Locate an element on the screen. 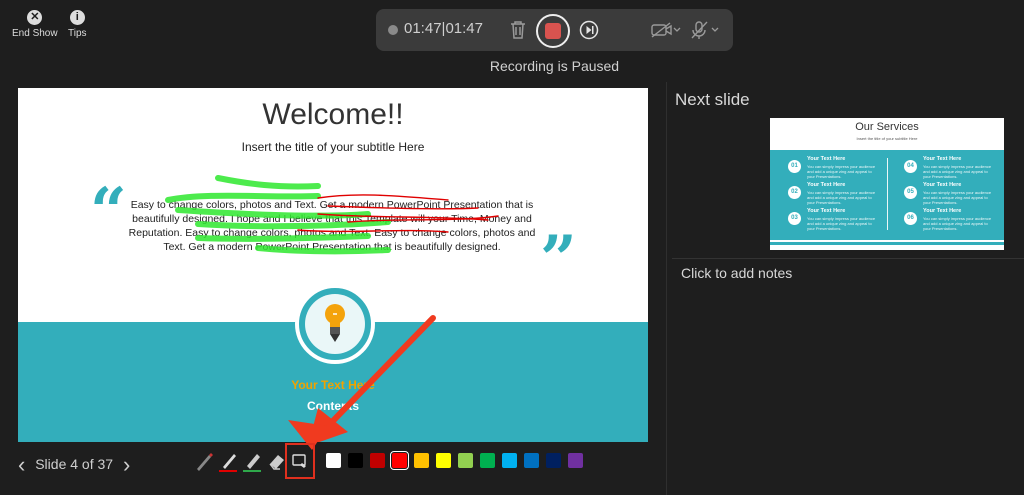 This screenshot has width=1024, height=495. screen-eraser-icon is located at coordinates (299, 461).